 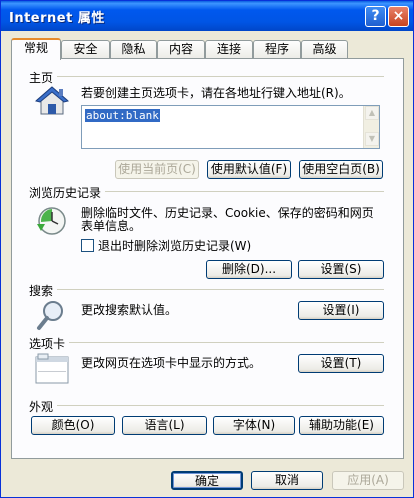 I want to click on tabs-settings-button: 设置(T), so click(x=341, y=363).